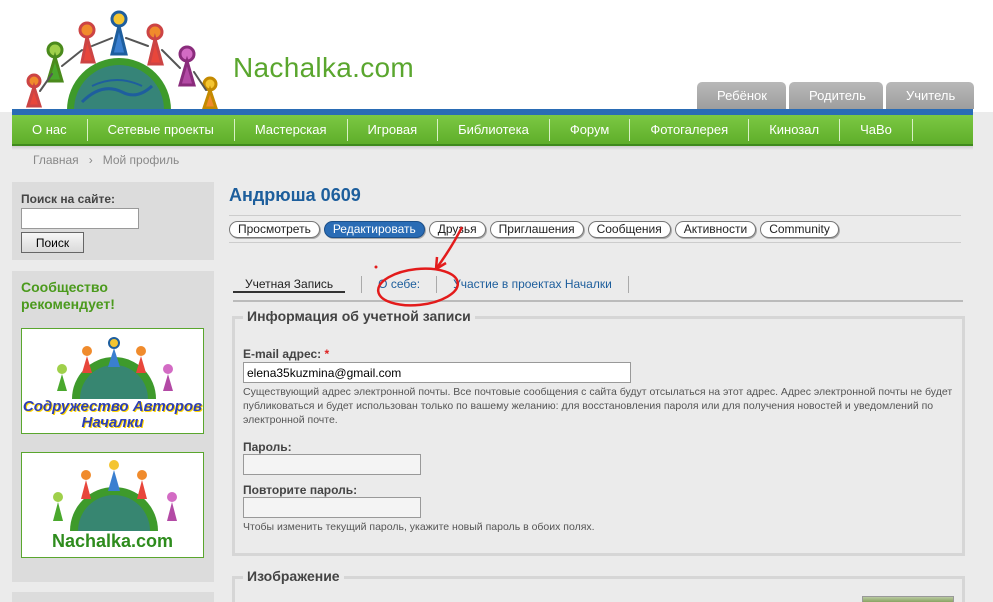 Image resolution: width=993 pixels, height=602 pixels. Describe the element at coordinates (457, 229) in the screenshot. I see `tab-friends: Друзья` at that location.